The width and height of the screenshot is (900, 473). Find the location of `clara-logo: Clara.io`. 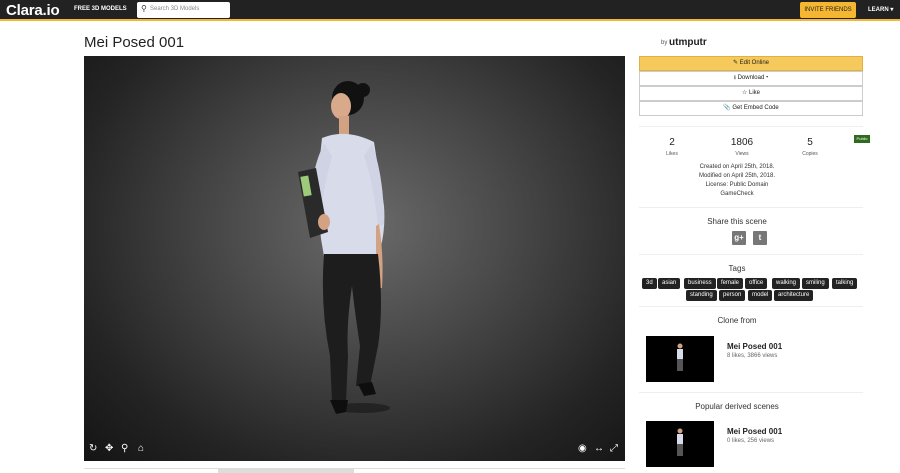

clara-logo: Clara.io is located at coordinates (33, 10).